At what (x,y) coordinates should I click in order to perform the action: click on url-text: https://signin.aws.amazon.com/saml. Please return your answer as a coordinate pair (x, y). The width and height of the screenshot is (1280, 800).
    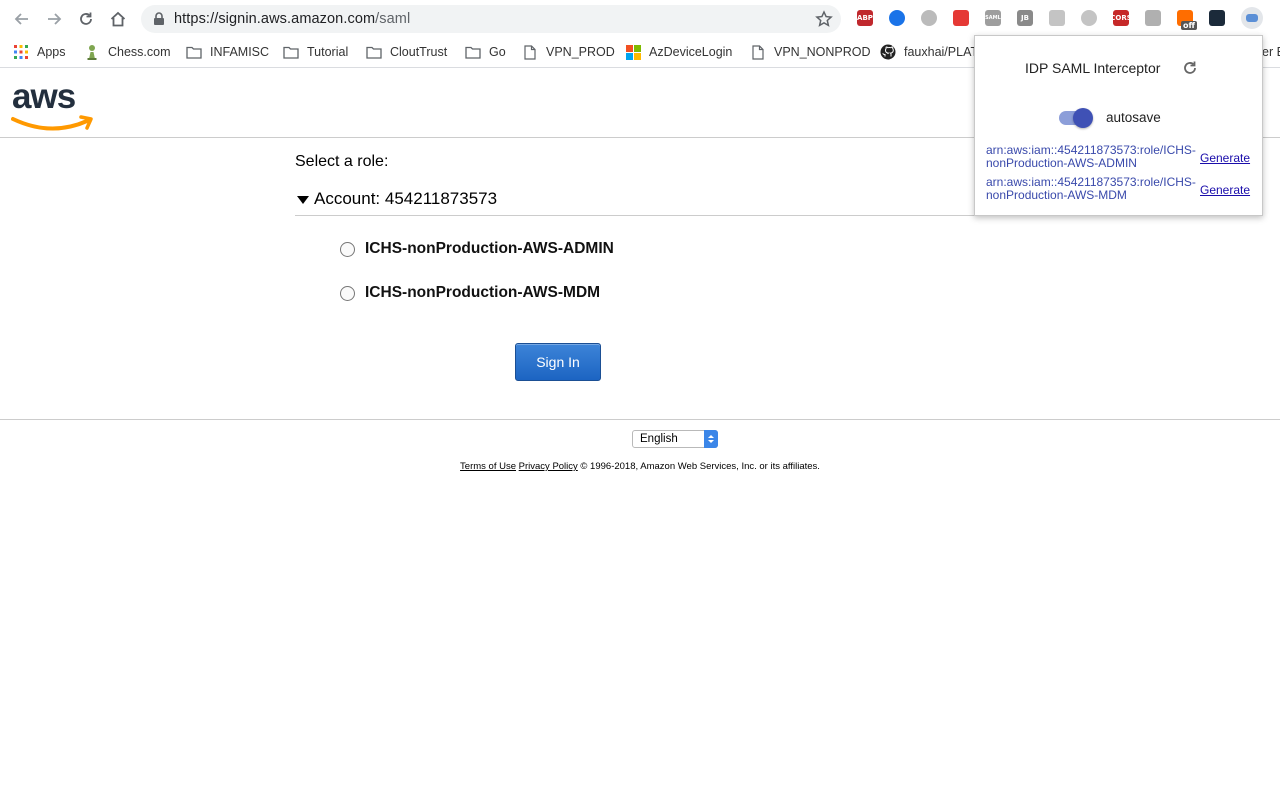
    Looking at the image, I should click on (292, 19).